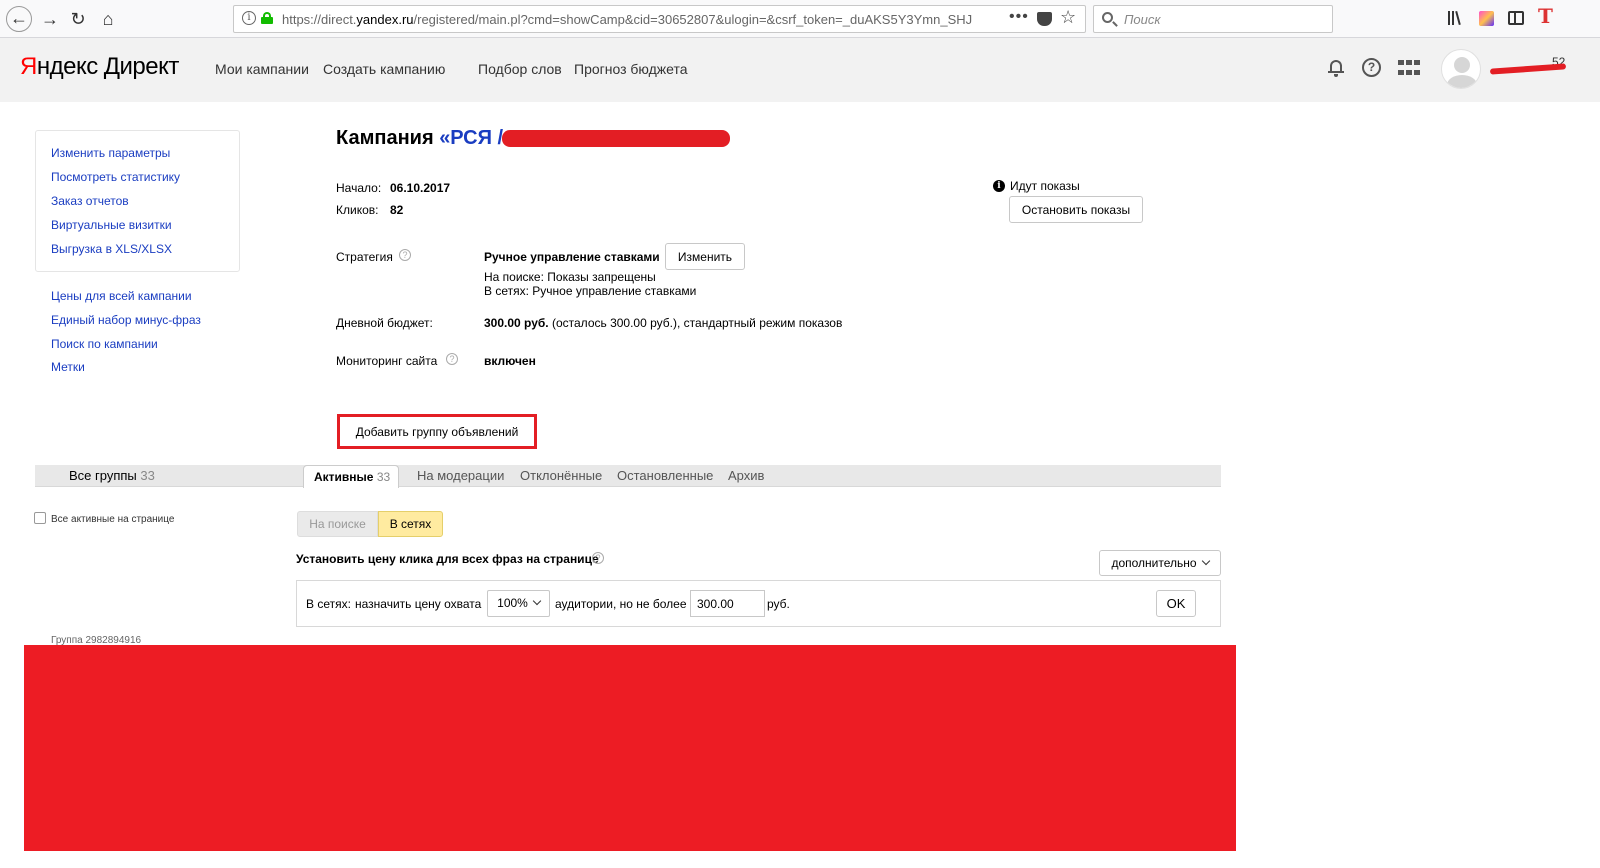 The width and height of the screenshot is (1600, 868). Describe the element at coordinates (460, 475) in the screenshot. I see `tab-moderation: На модерации` at that location.